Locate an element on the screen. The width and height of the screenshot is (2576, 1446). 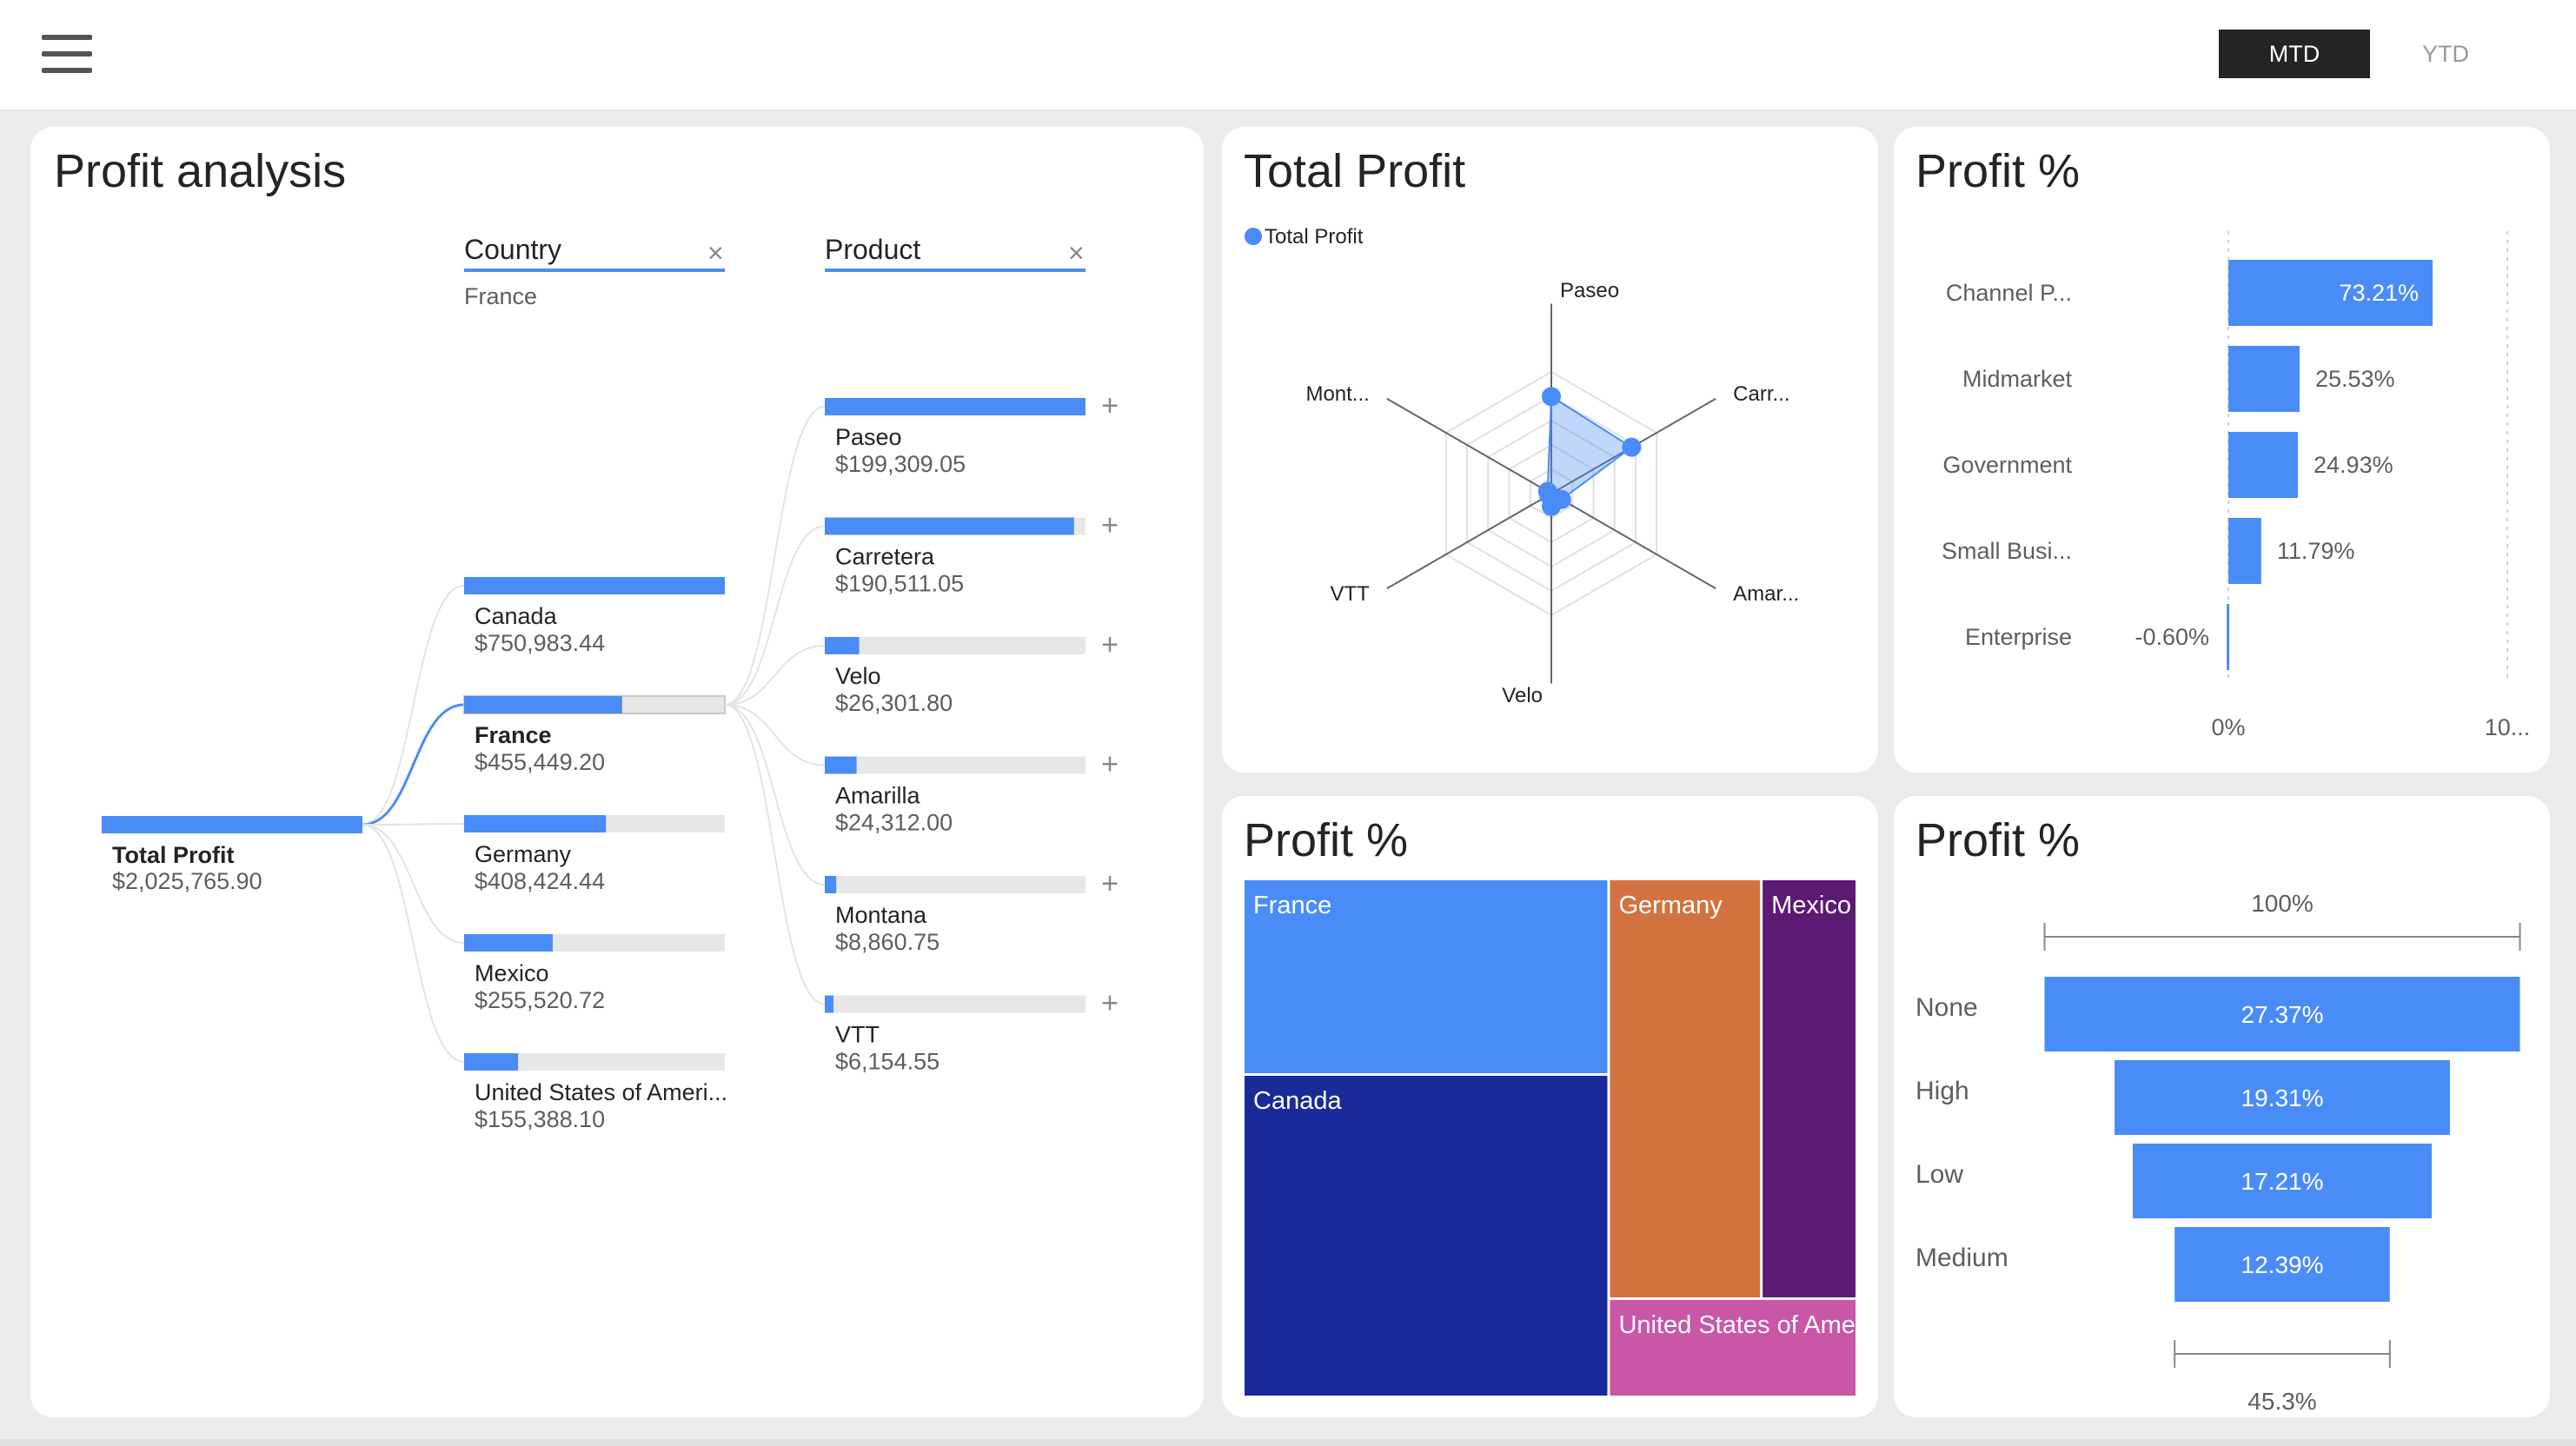
product-label: Montana is located at coordinates (881, 915).